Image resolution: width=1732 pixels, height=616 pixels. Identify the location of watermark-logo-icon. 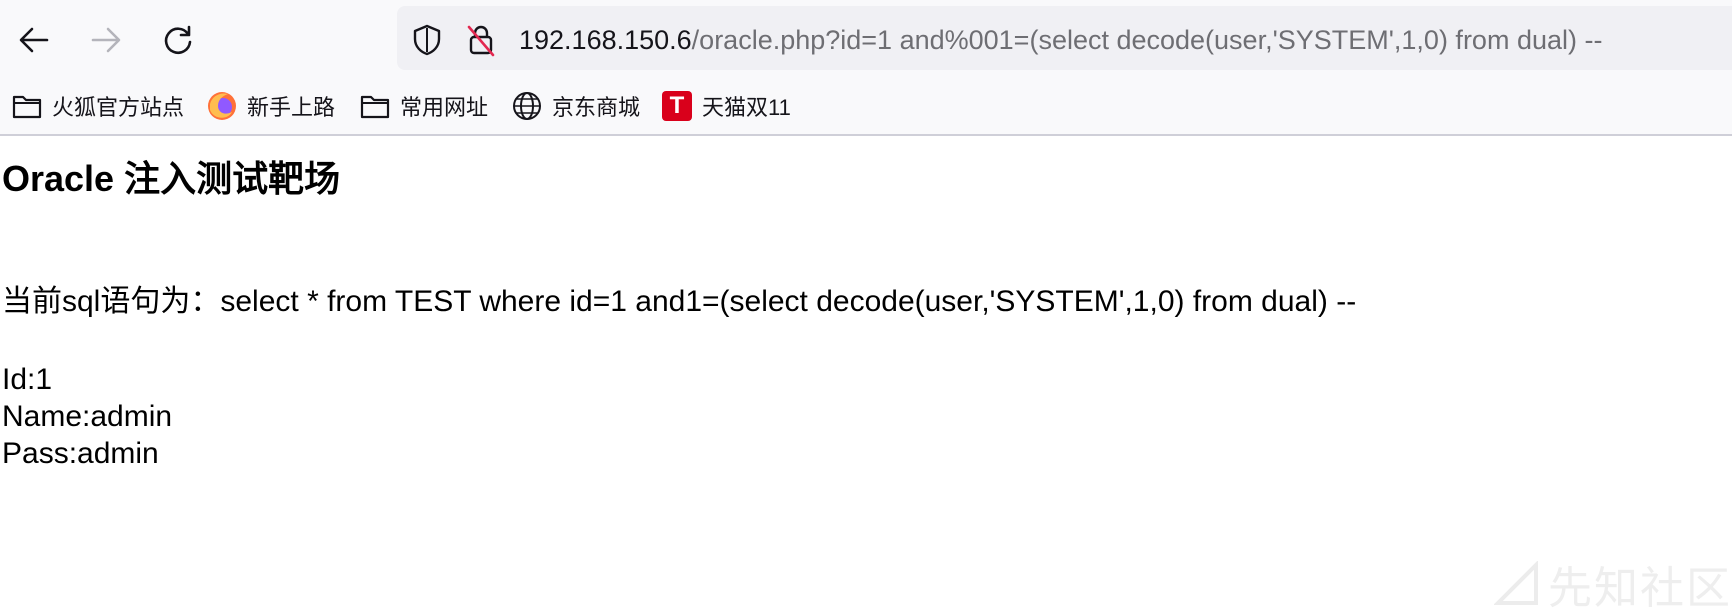
(1516, 583).